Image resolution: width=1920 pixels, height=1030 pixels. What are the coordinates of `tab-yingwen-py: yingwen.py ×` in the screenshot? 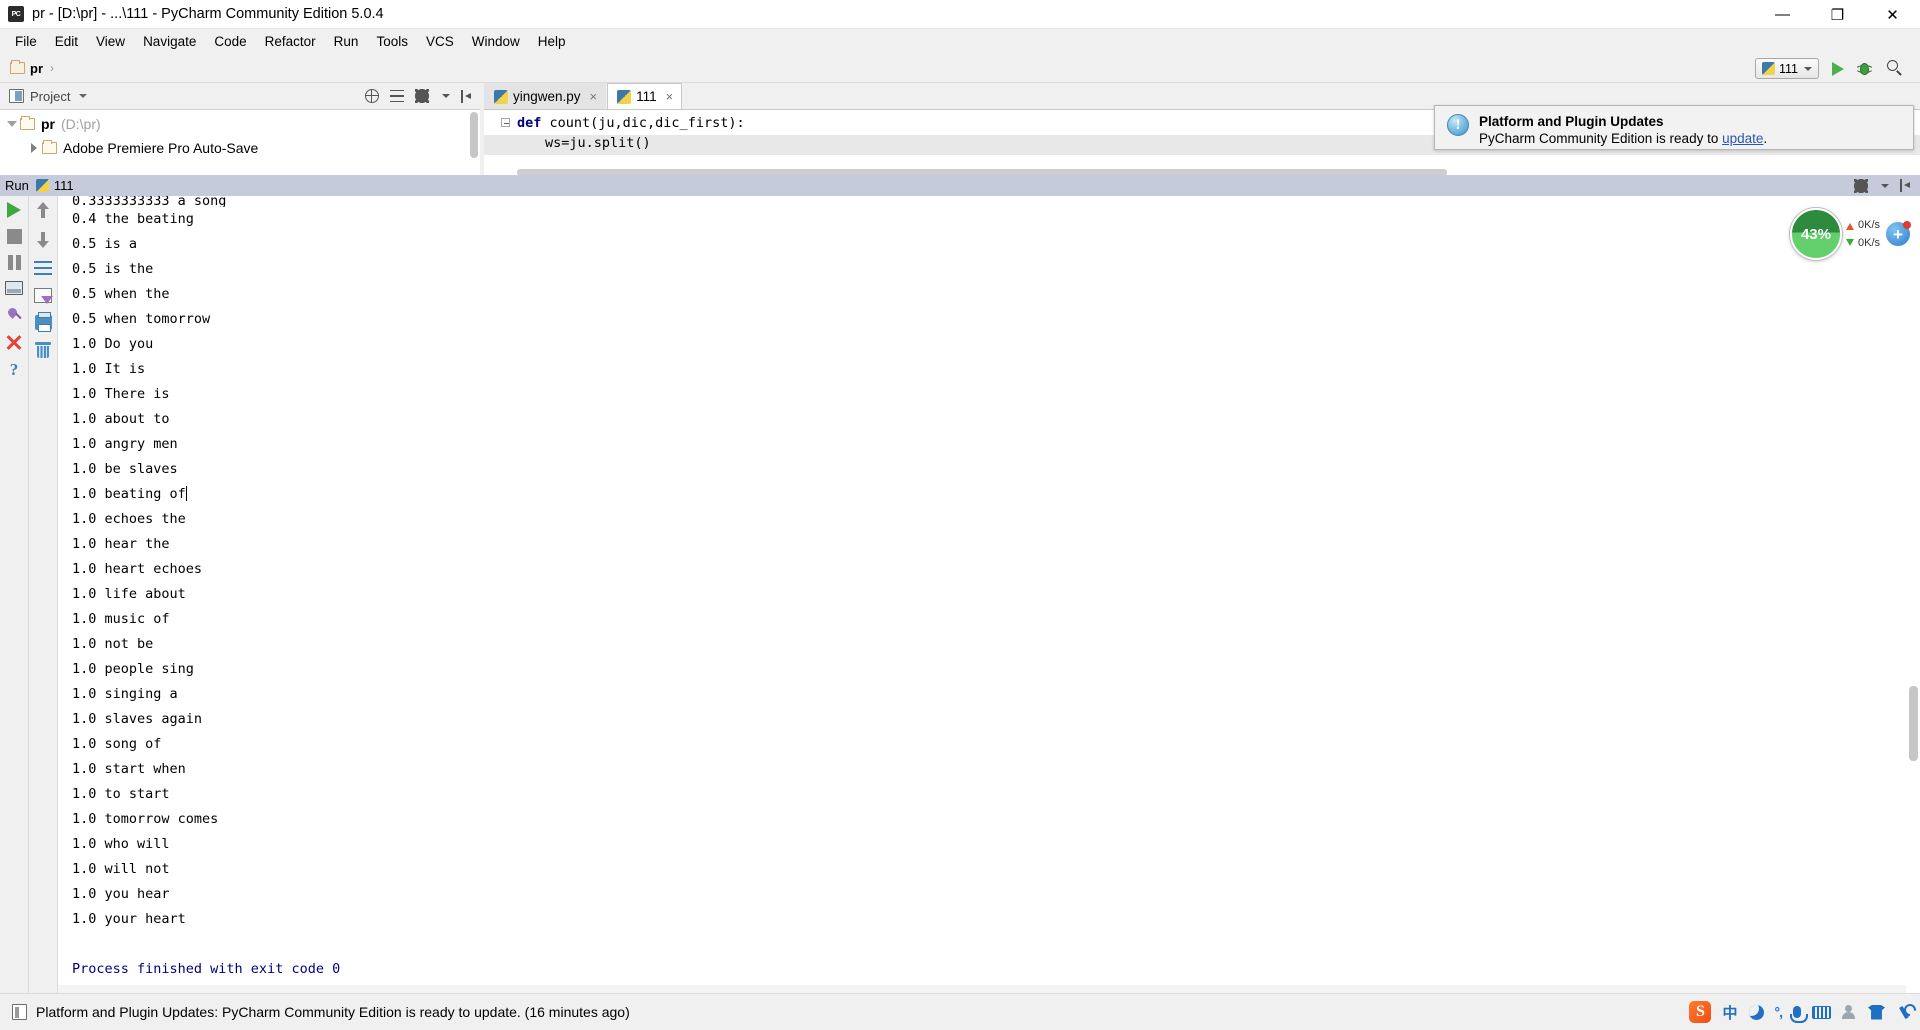 It's located at (545, 96).